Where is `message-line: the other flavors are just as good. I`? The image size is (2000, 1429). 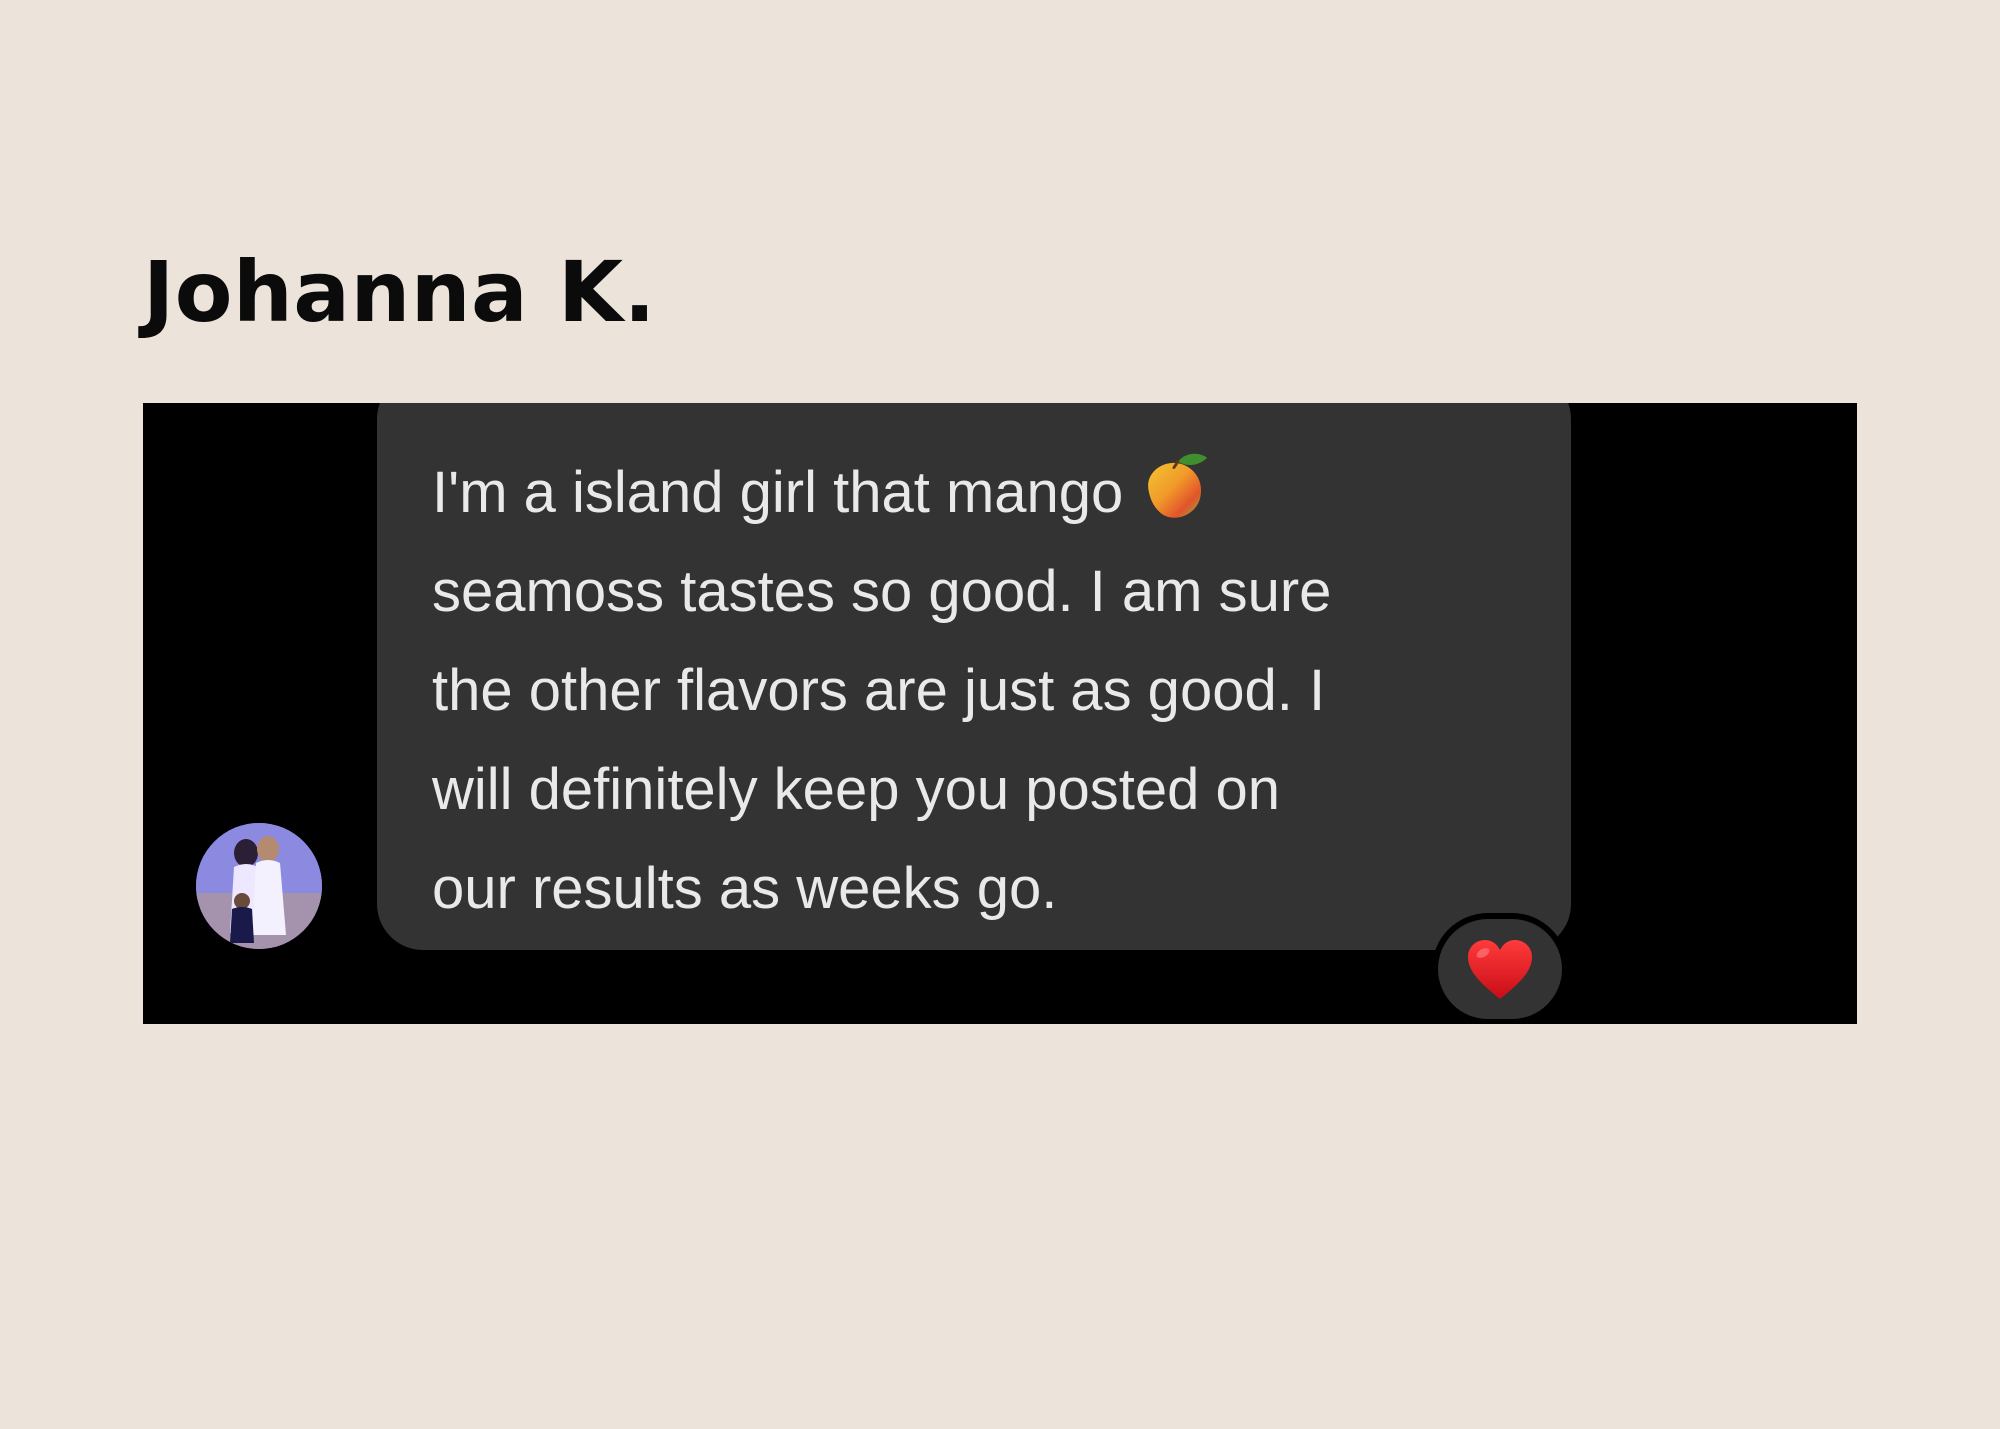 message-line: the other flavors are just as good. I is located at coordinates (879, 690).